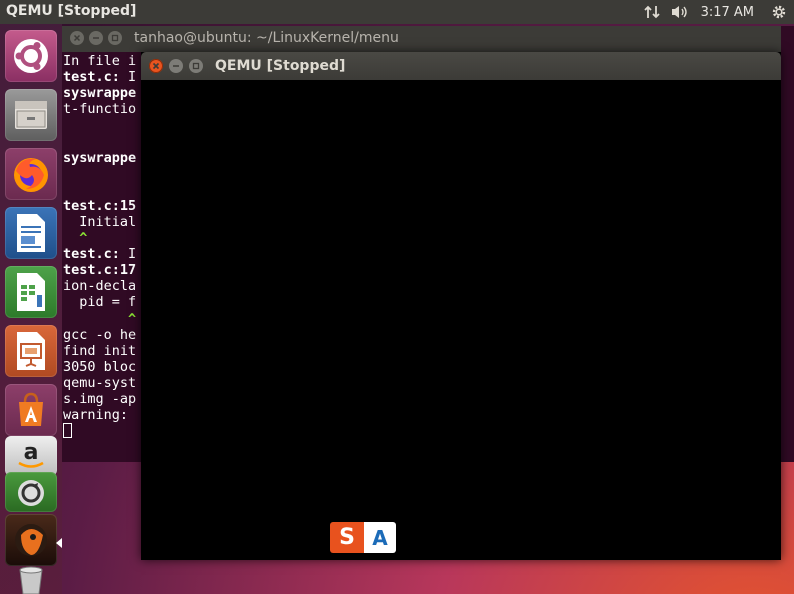 Image resolution: width=794 pixels, height=594 pixels. What do you see at coordinates (380, 537) in the screenshot?
I see `ime-mode-label: A` at bounding box center [380, 537].